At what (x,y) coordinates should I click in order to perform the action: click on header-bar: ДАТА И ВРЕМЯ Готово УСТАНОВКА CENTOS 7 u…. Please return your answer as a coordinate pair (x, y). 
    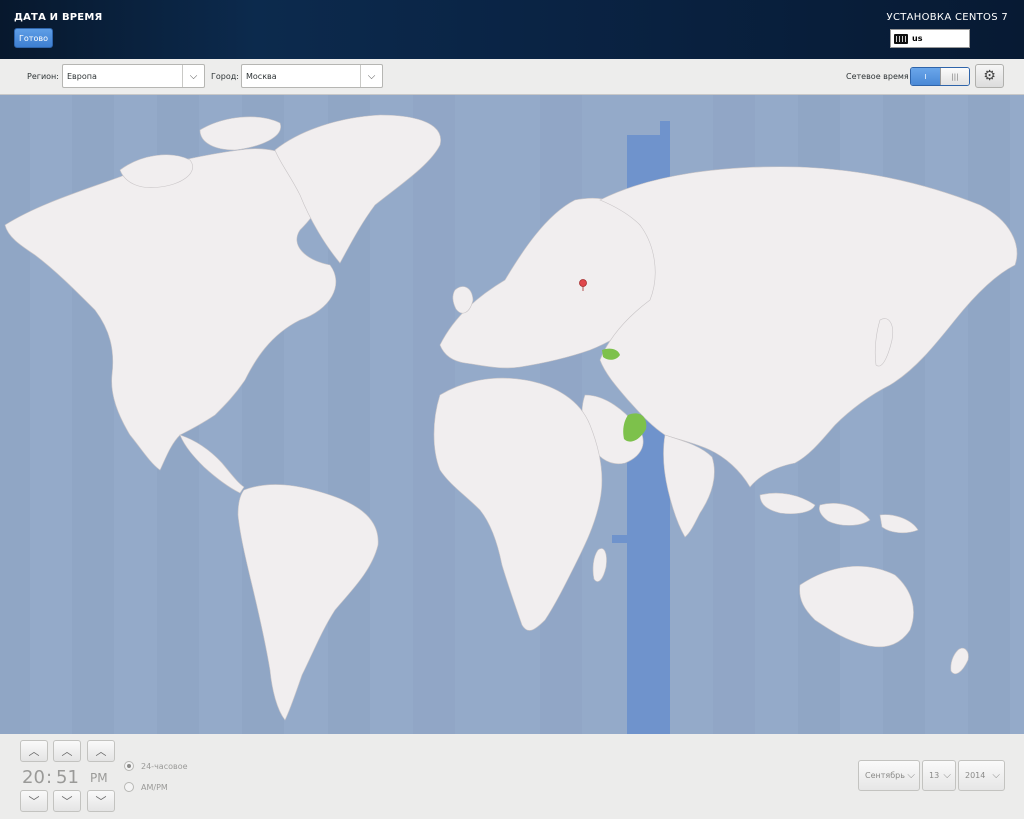
    Looking at the image, I should click on (512, 29).